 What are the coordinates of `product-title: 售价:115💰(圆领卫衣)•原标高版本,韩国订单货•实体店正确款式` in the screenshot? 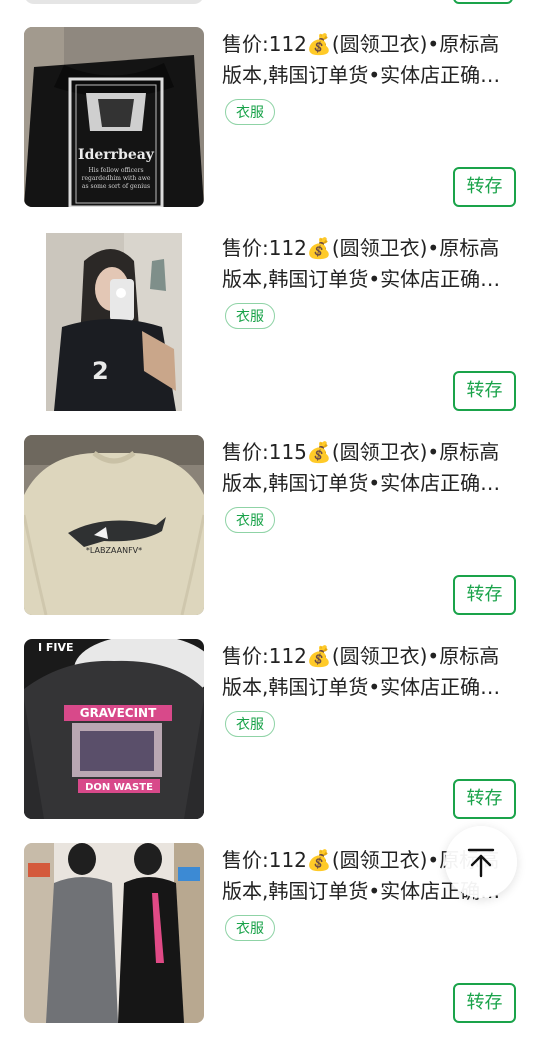 It's located at (367, 468).